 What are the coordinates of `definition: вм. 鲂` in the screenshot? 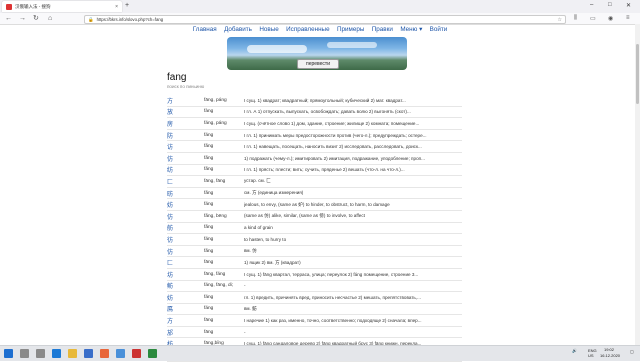 It's located at (250, 308).